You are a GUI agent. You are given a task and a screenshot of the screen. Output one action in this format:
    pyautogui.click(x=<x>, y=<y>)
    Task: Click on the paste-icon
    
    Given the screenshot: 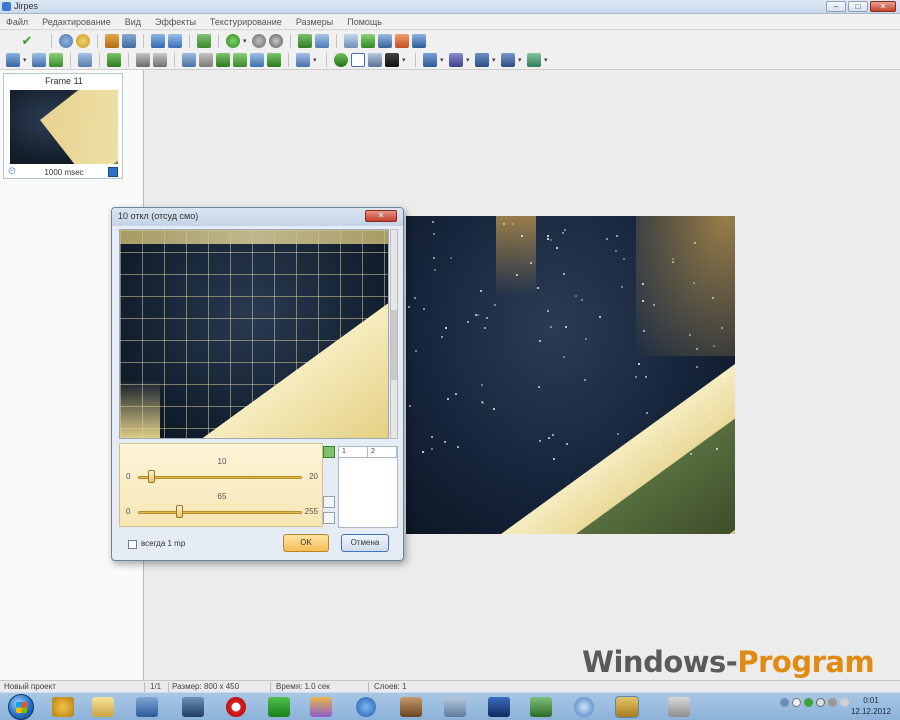 What is the action you would take?
    pyautogui.click(x=129, y=41)
    